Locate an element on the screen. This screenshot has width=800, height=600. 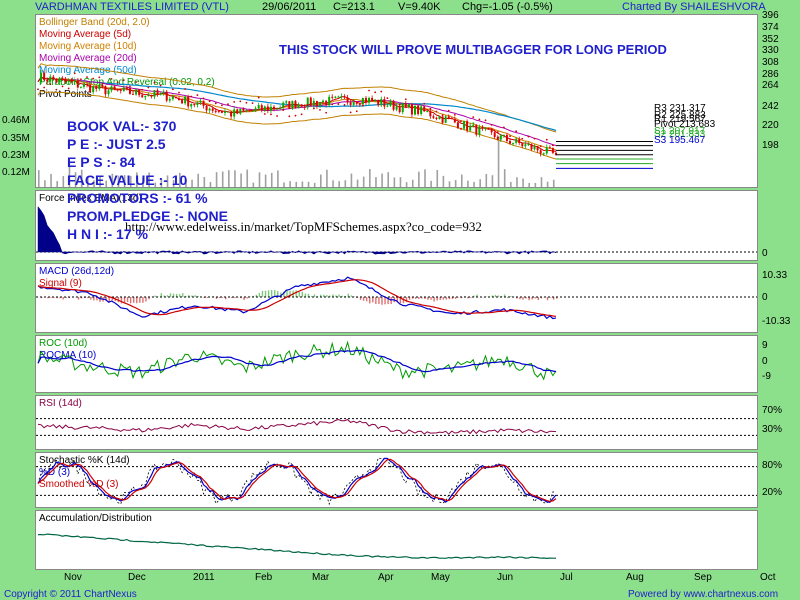
stoch-k-line is located at coordinates (297, 481).